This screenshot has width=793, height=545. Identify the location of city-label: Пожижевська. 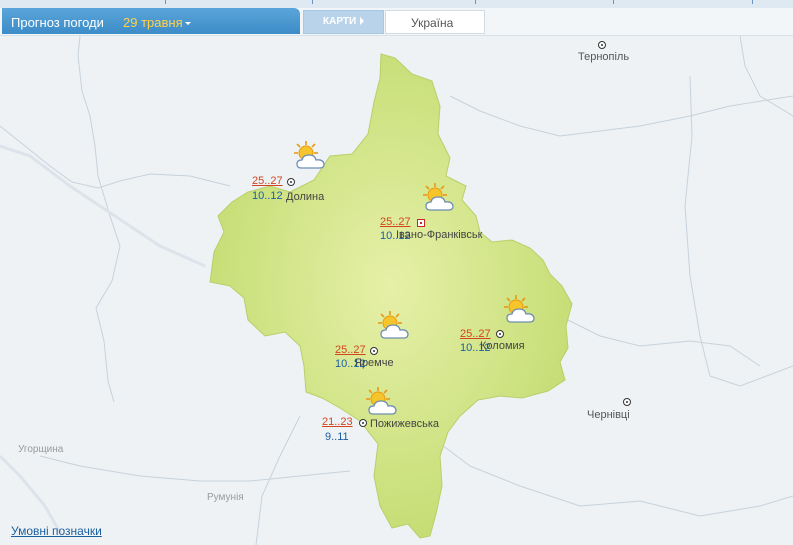
(404, 424).